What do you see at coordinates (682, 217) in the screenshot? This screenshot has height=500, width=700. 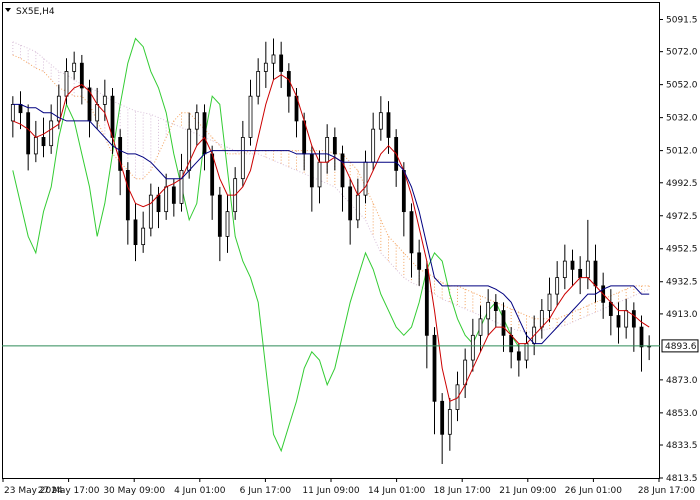 I see `y-tick-label: 4972.5` at bounding box center [682, 217].